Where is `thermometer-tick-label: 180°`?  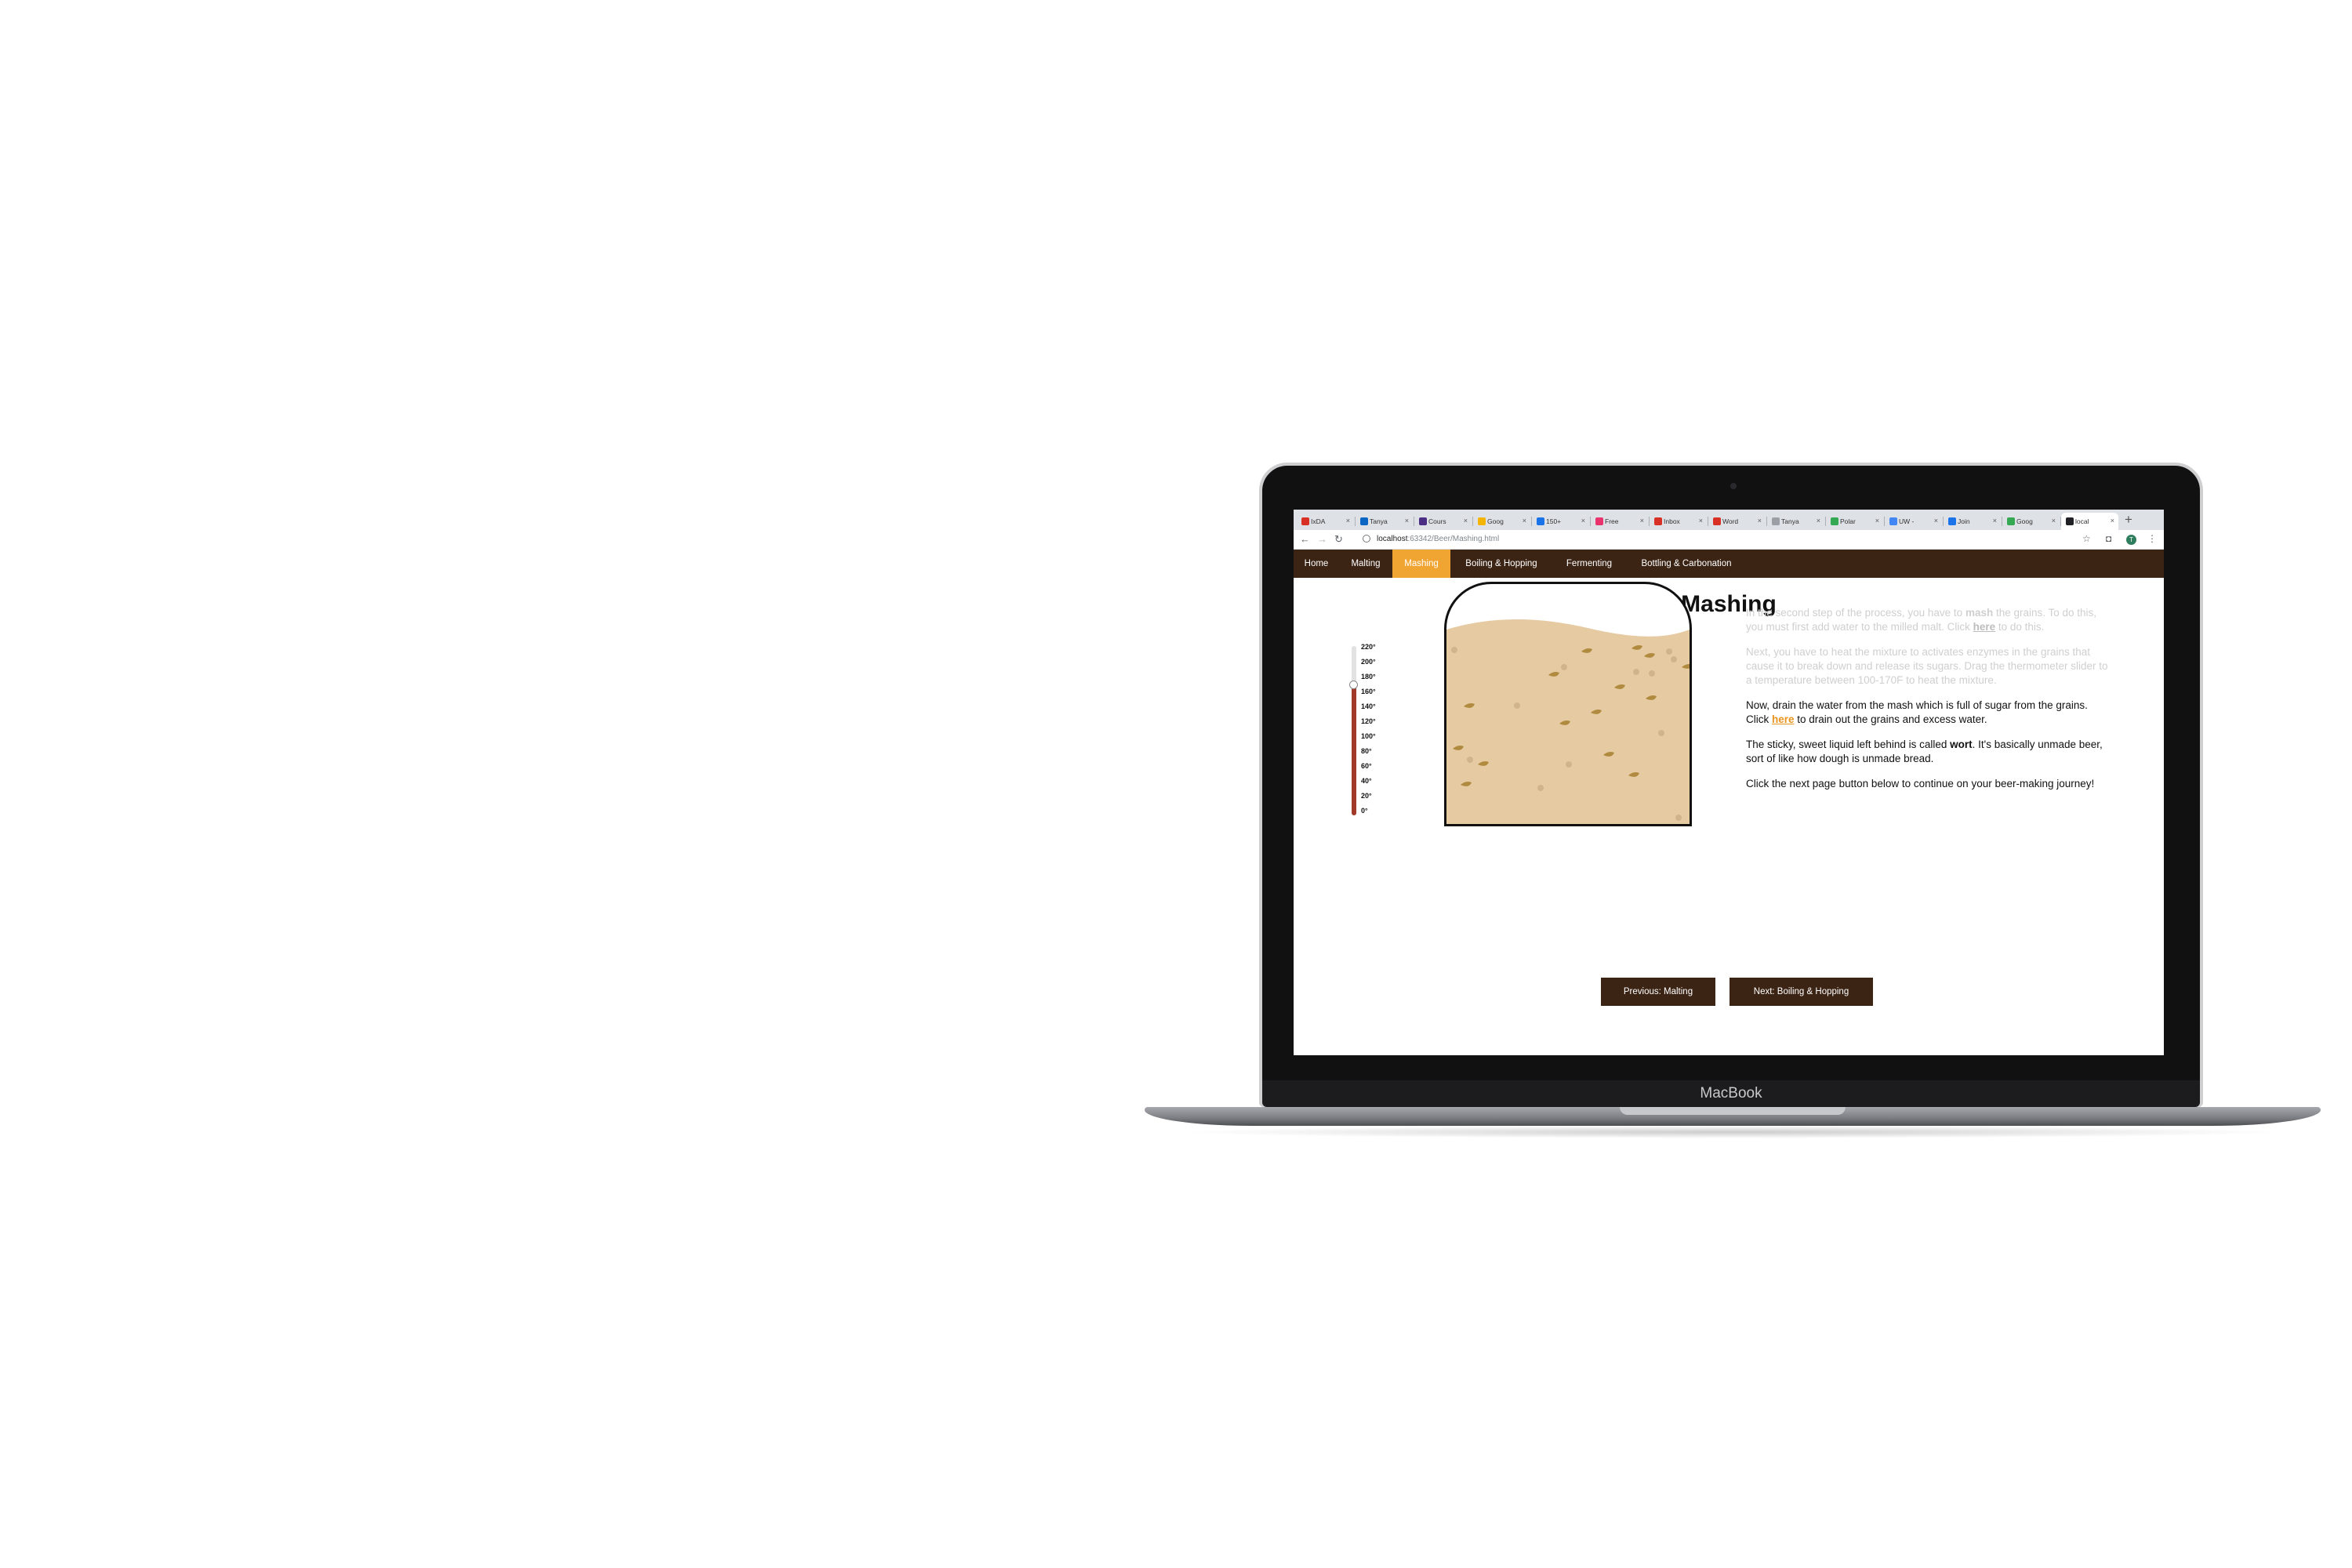 thermometer-tick-label: 180° is located at coordinates (1368, 677).